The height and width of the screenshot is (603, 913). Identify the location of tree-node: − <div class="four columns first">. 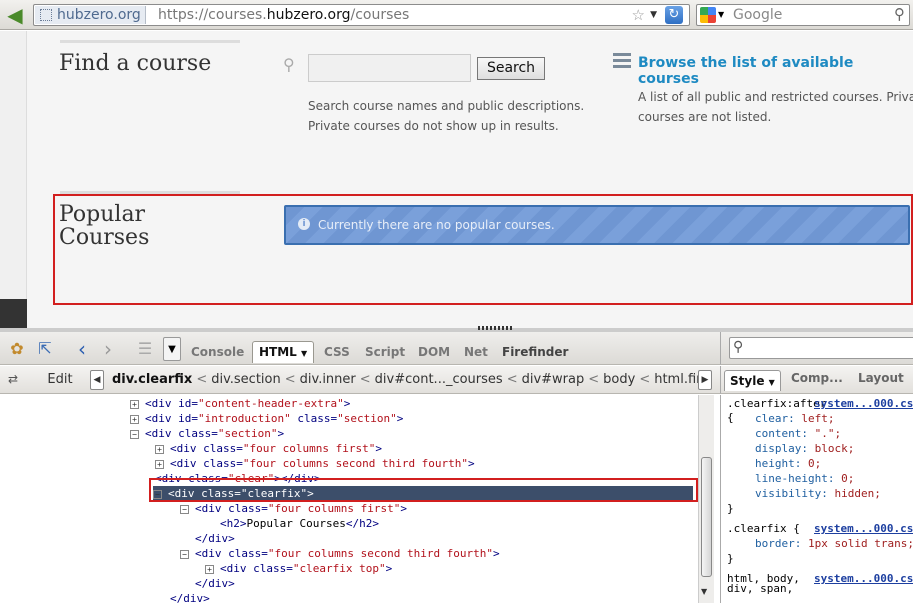
(293, 508).